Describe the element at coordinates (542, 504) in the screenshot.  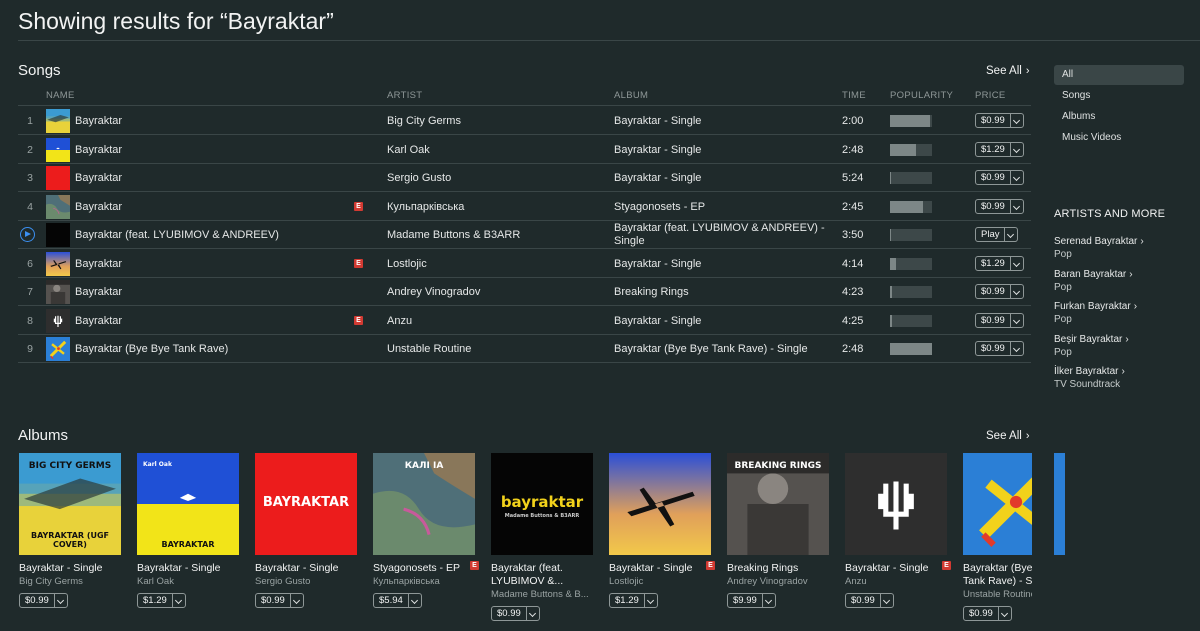
I see `album-cover: bayraktar Madame Buttons & B3ARR` at that location.